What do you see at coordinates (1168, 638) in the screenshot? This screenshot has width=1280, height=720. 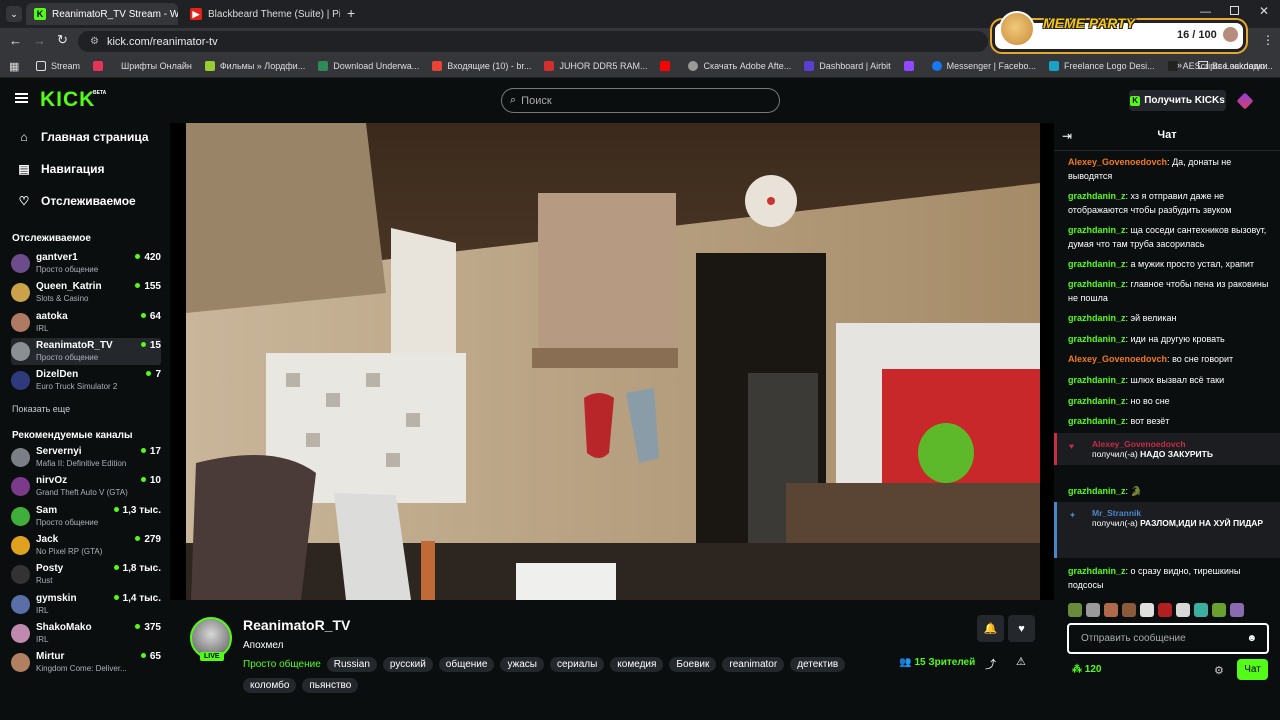 I see `chat-message-input: Отправить сообщение ☻` at bounding box center [1168, 638].